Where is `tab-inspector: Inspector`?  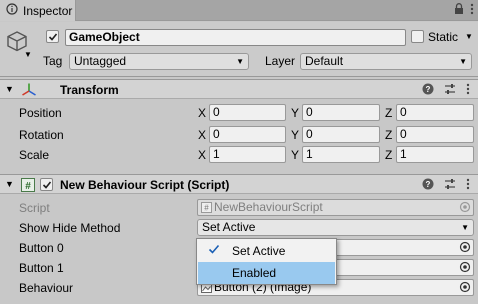
tab-inspector: Inspector is located at coordinates (38, 10).